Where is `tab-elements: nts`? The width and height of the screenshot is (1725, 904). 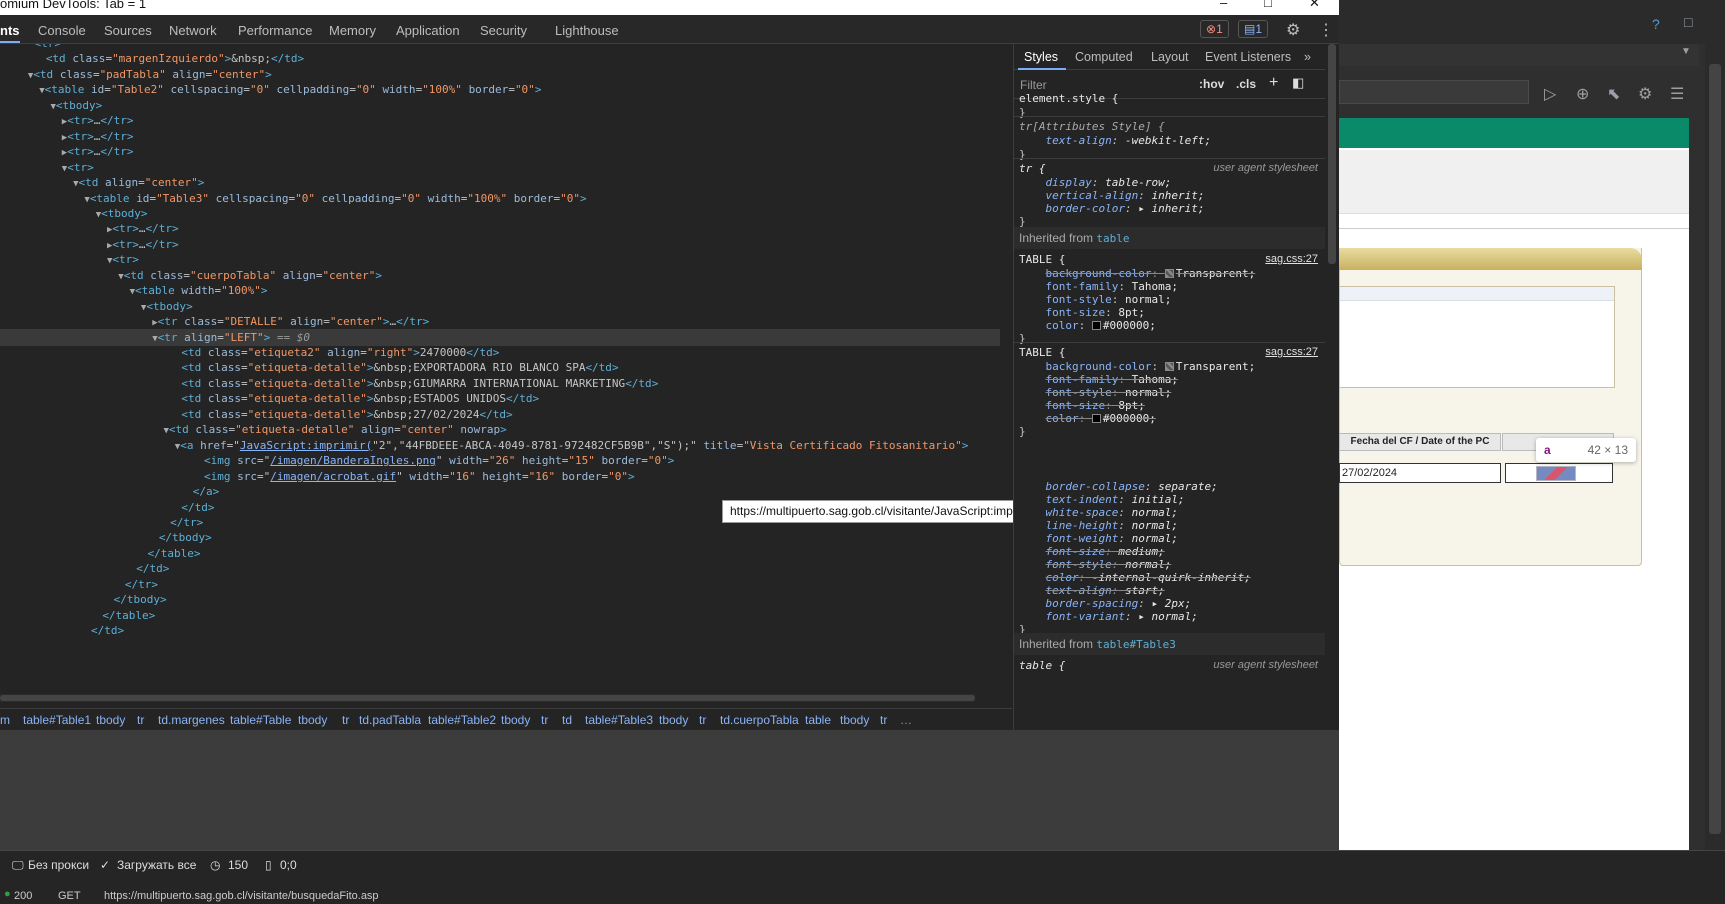
tab-elements: nts is located at coordinates (10, 30).